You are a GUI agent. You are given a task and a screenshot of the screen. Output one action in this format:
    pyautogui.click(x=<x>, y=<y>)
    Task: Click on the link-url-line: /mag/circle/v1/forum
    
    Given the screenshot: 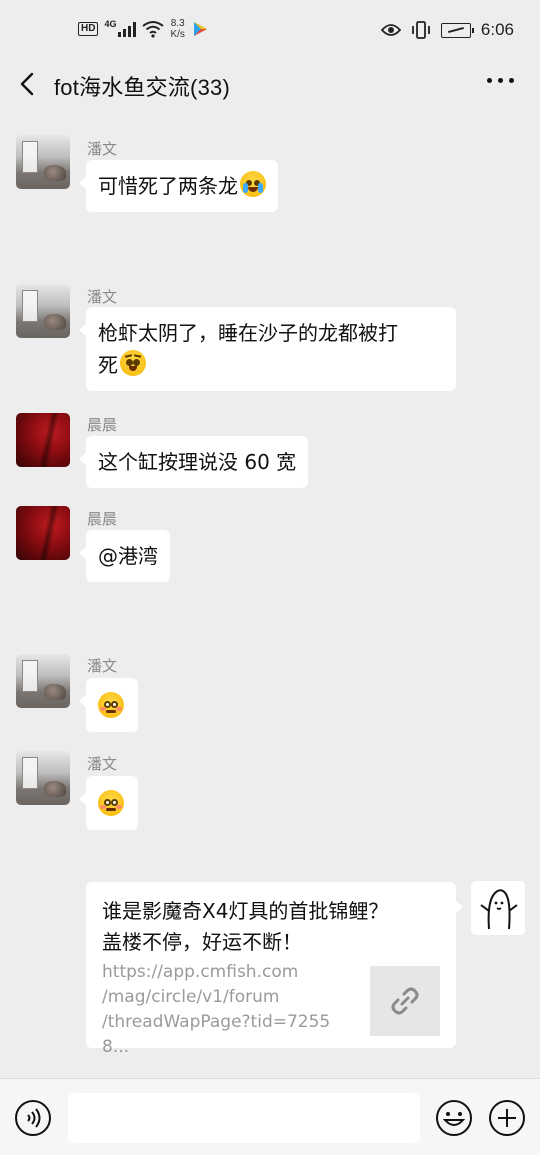 What is the action you would take?
    pyautogui.click(x=191, y=997)
    